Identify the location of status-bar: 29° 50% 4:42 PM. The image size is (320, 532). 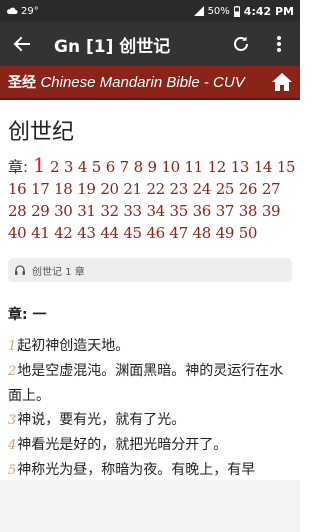
(150, 11).